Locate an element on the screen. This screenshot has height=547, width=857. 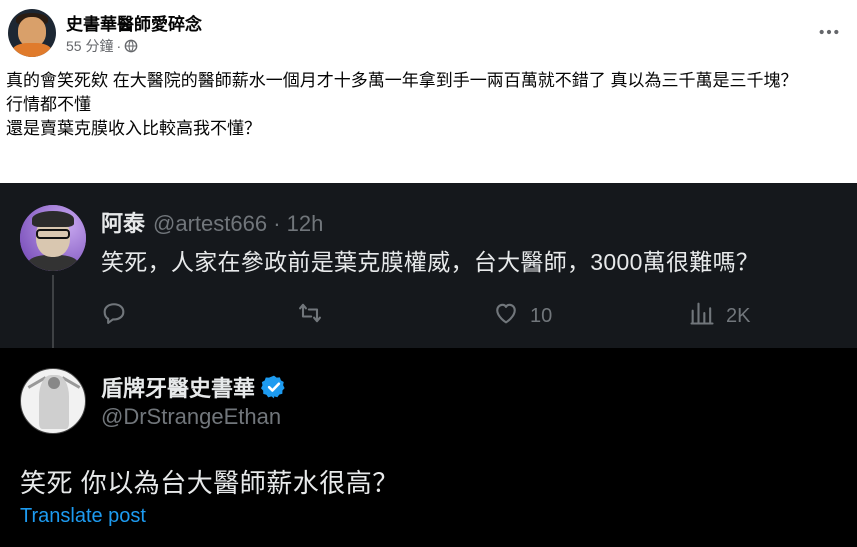
reply-action is located at coordinates (114, 316).